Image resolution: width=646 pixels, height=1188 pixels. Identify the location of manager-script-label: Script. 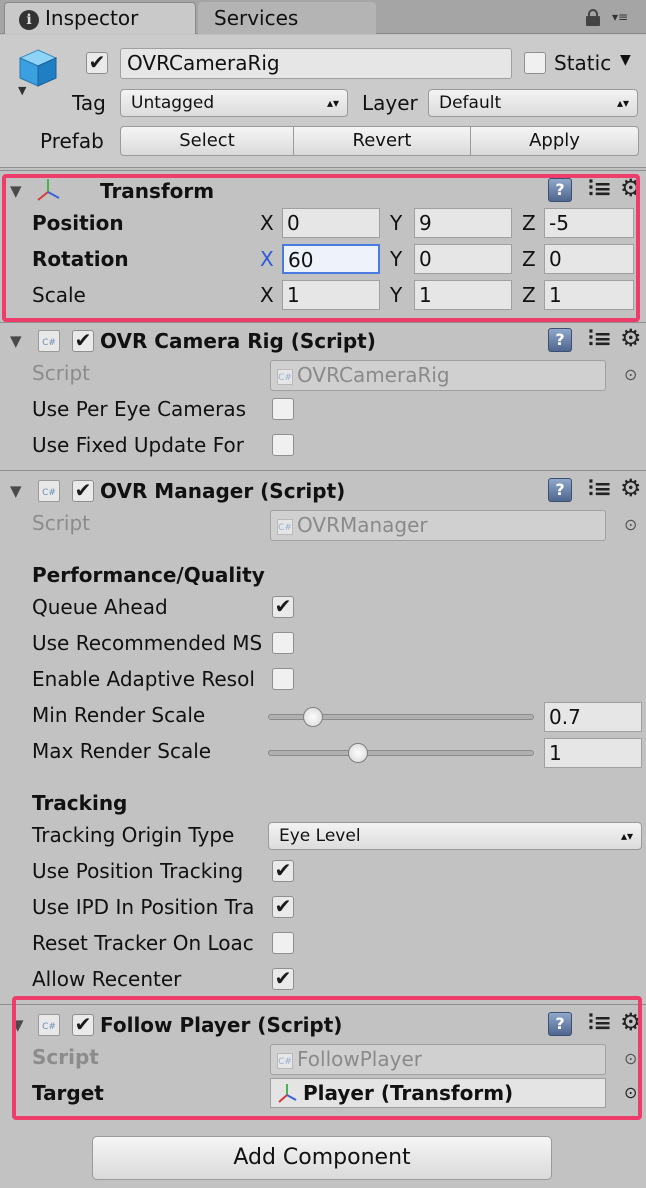
(61, 523).